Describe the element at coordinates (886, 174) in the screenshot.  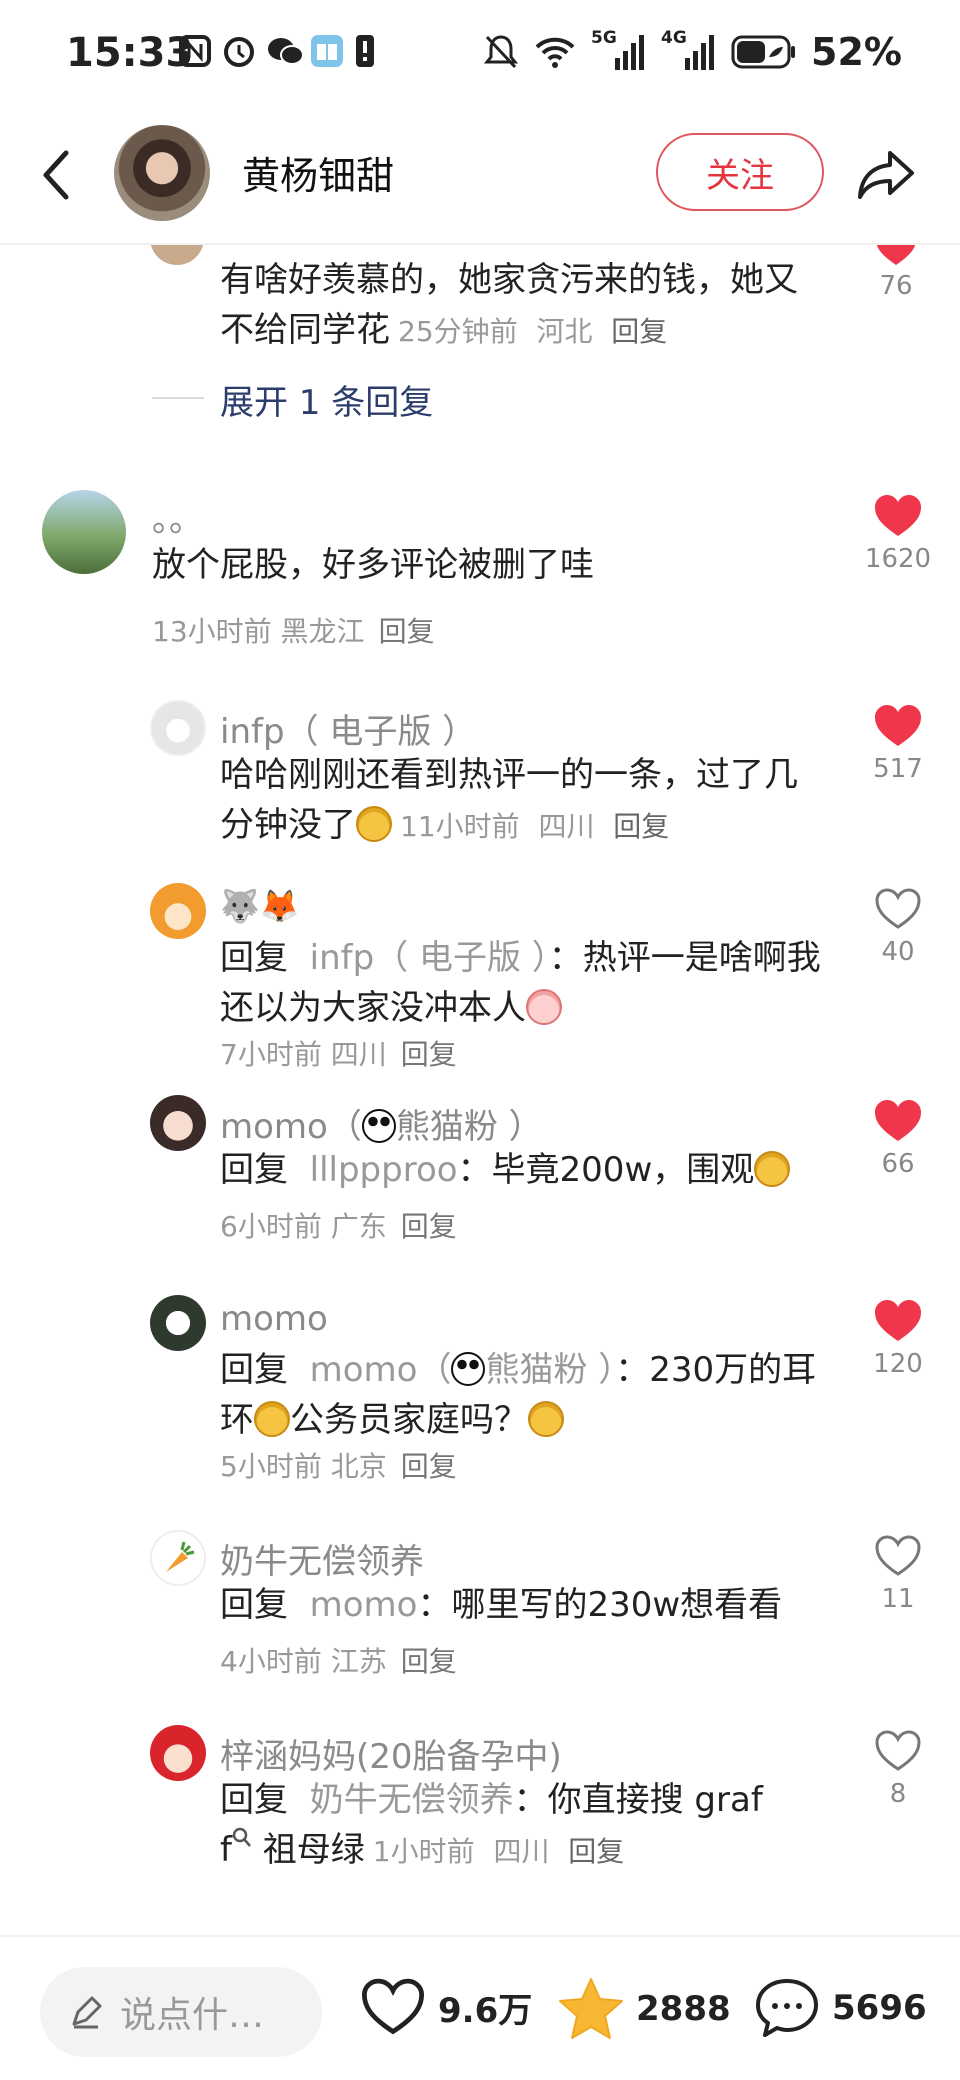
I see `share-icon` at that location.